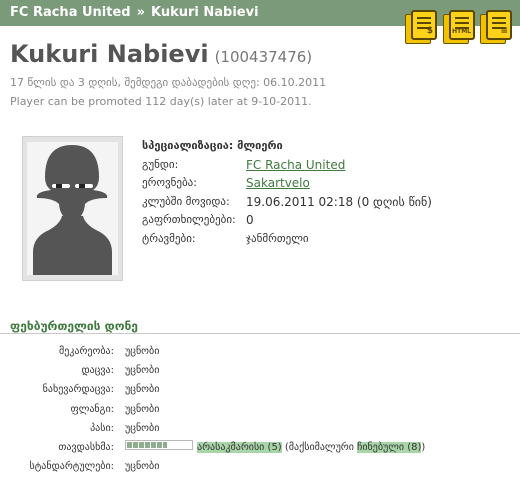 Image resolution: width=520 pixels, height=482 pixels. What do you see at coordinates (102, 428) in the screenshot?
I see `skill-label: პასი:` at bounding box center [102, 428].